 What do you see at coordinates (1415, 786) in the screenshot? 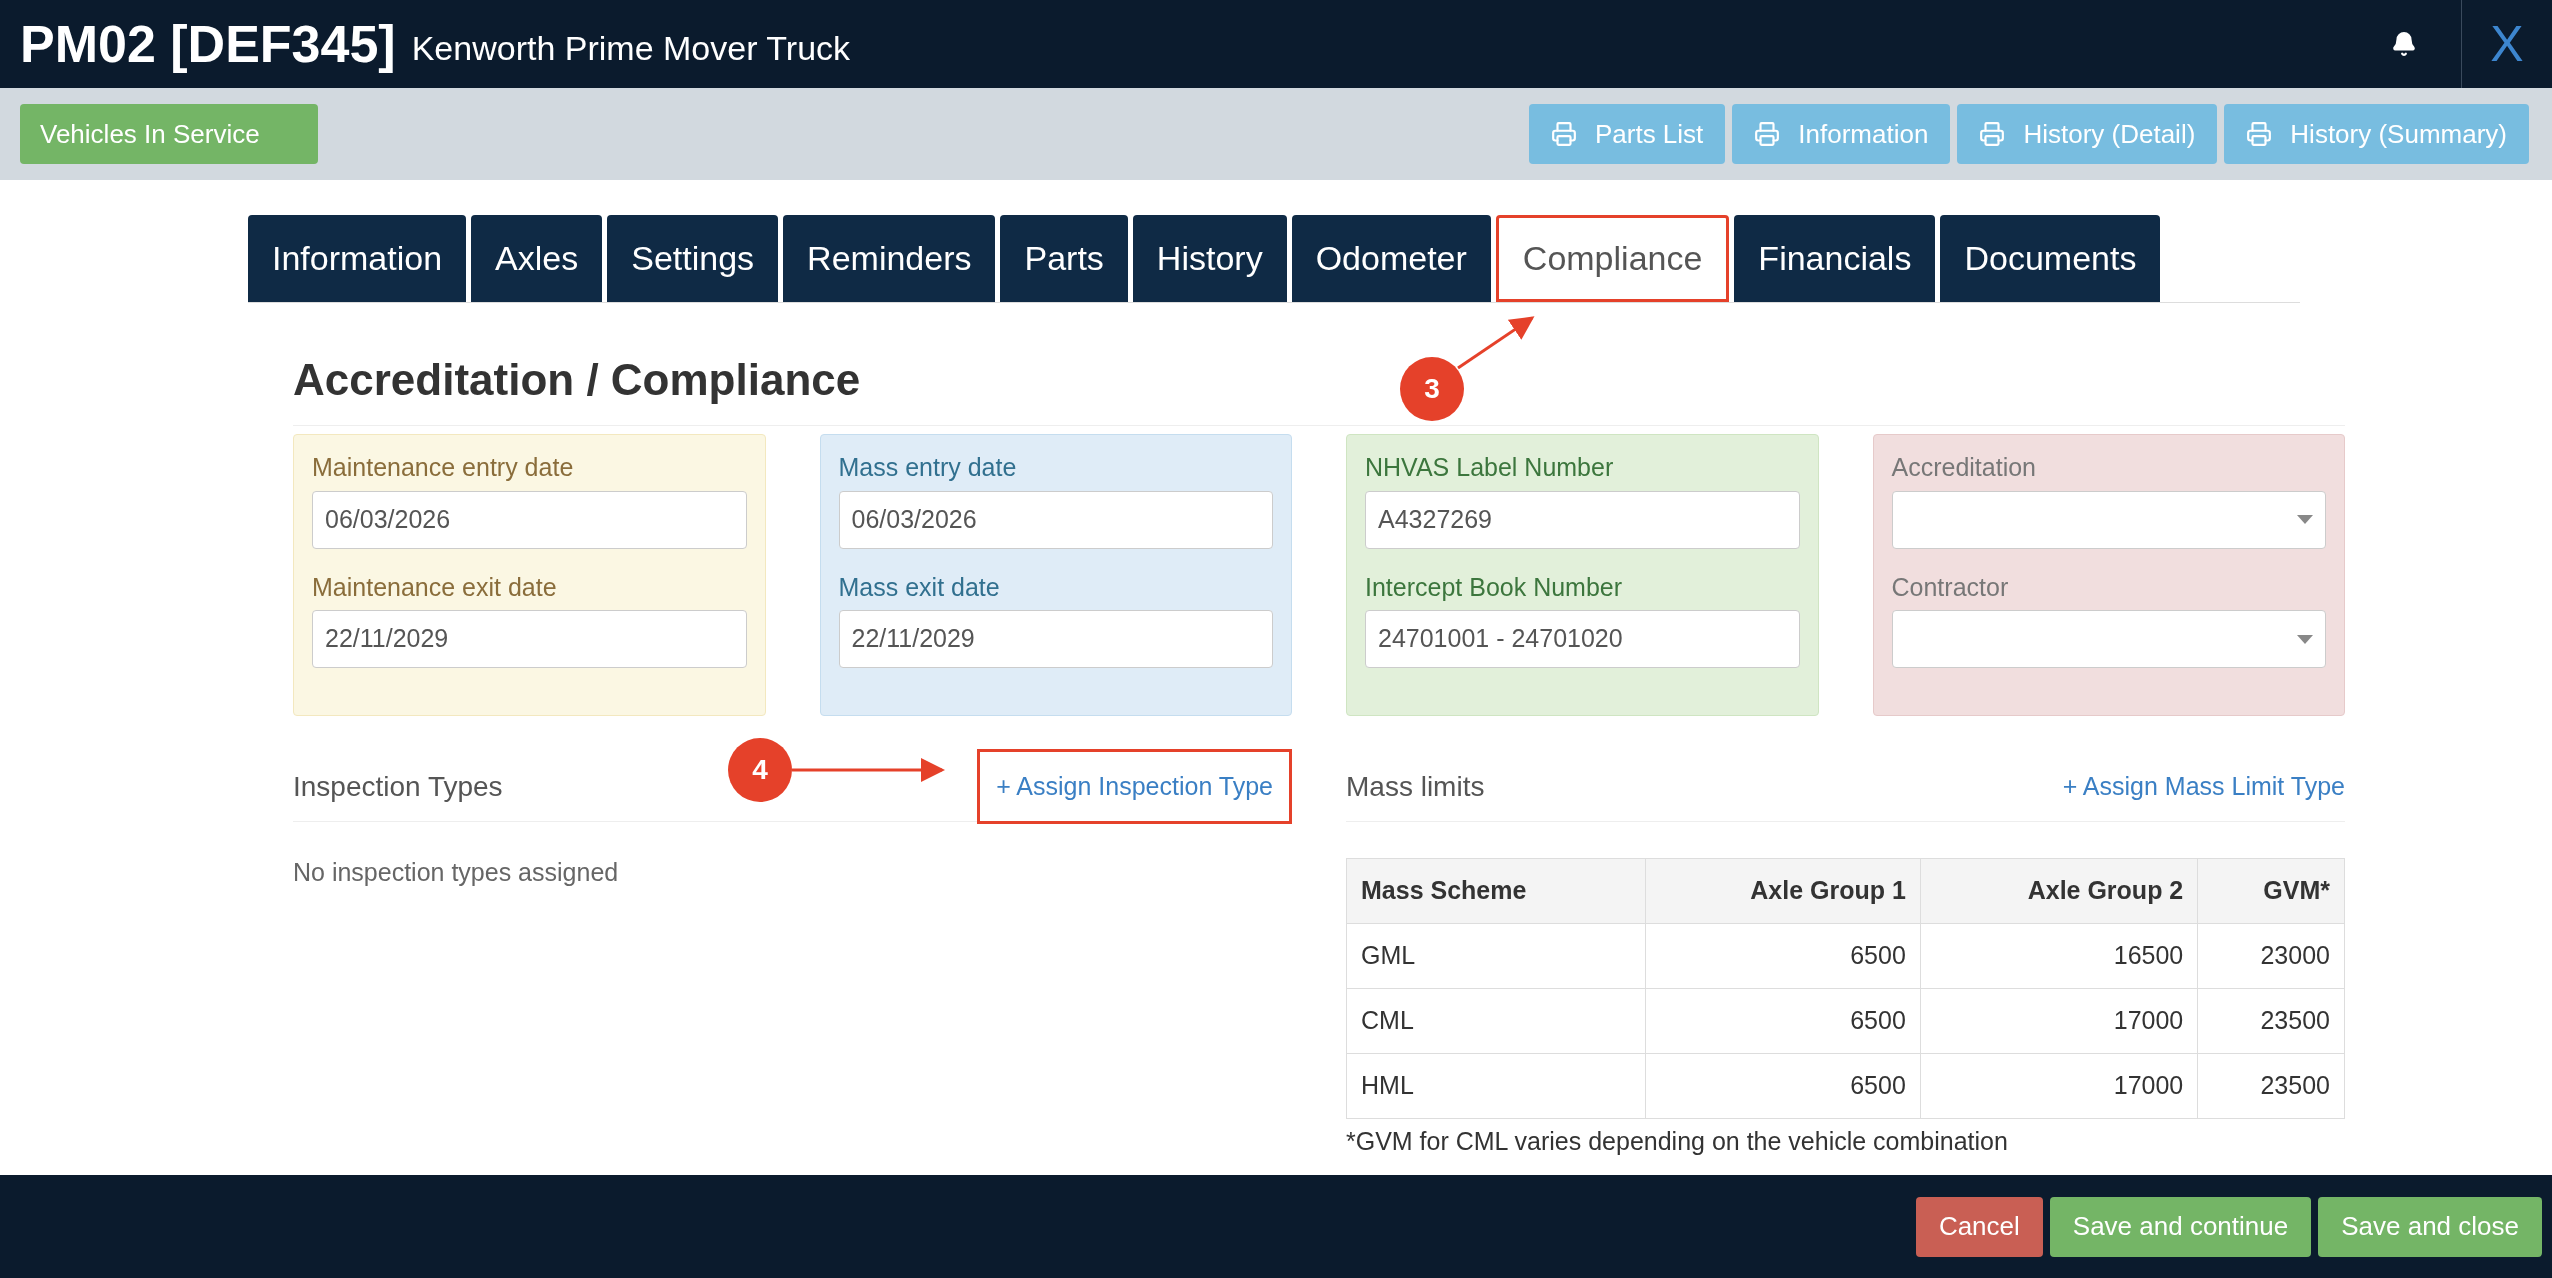
I see `section-title: Mass limits` at bounding box center [1415, 786].